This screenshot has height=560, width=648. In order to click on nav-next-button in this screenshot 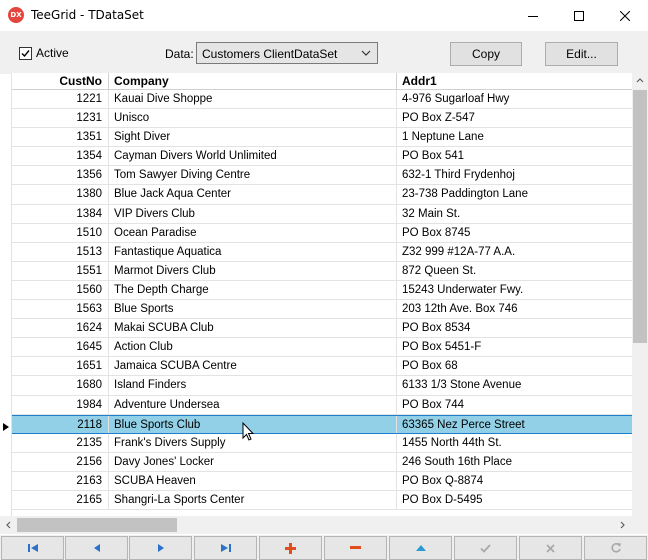, I will do `click(160, 548)`.